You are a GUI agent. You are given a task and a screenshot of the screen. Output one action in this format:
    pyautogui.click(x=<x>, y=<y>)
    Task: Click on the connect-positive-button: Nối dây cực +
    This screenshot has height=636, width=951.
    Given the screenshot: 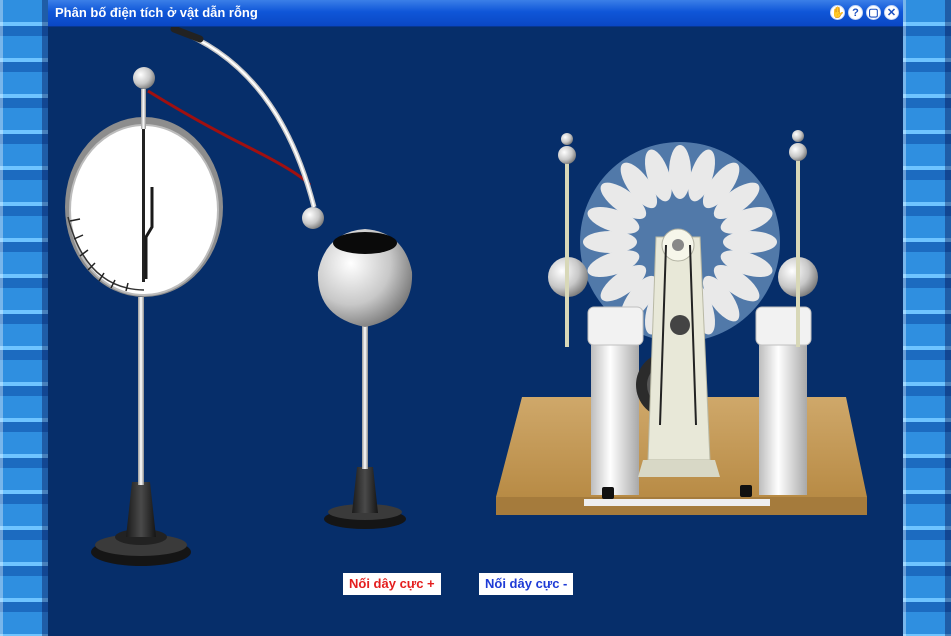 What is the action you would take?
    pyautogui.click(x=392, y=584)
    